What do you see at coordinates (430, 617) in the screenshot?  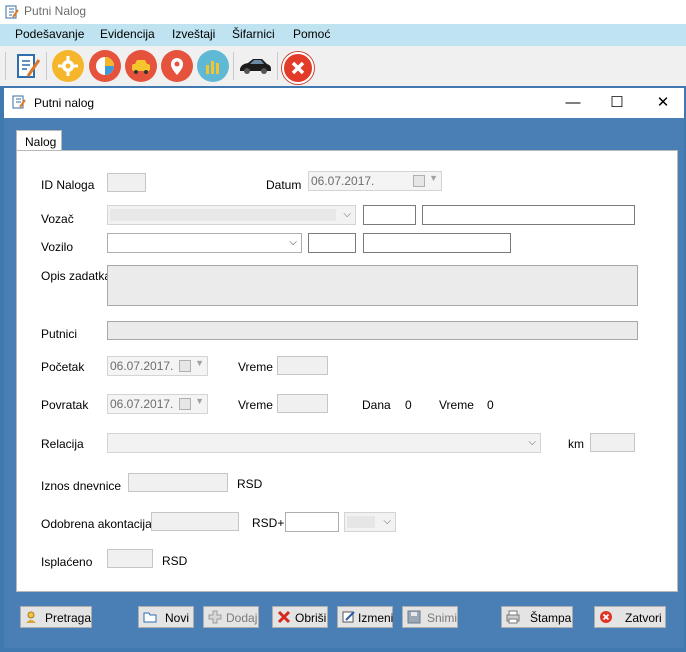 I see `snimi-button: Snimi` at bounding box center [430, 617].